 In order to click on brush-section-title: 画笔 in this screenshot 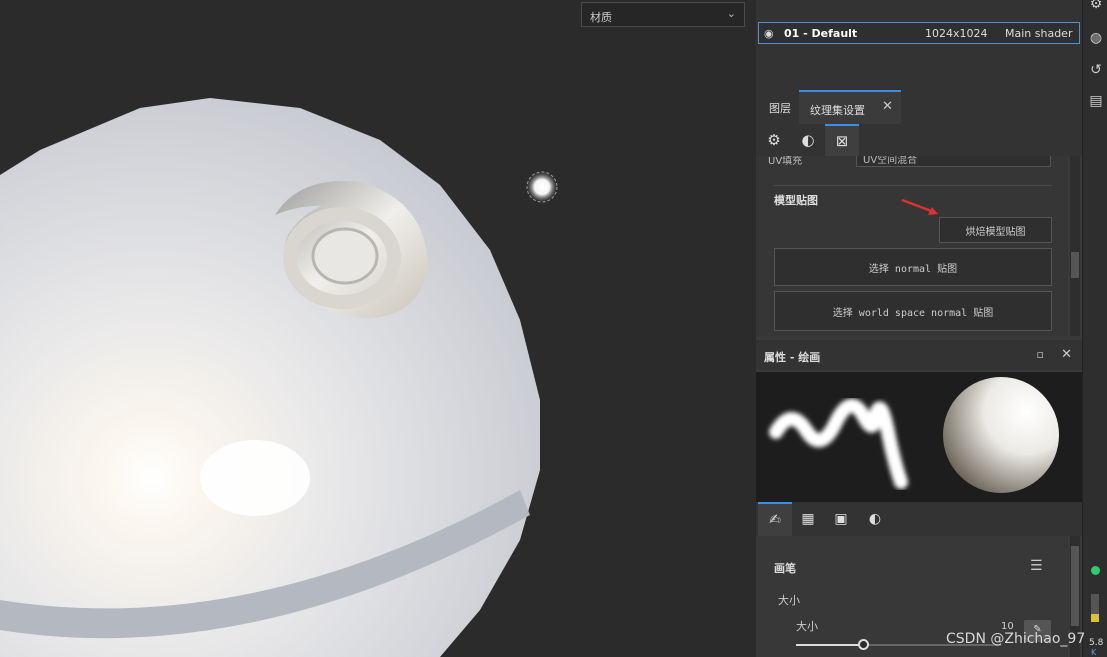, I will do `click(785, 568)`.